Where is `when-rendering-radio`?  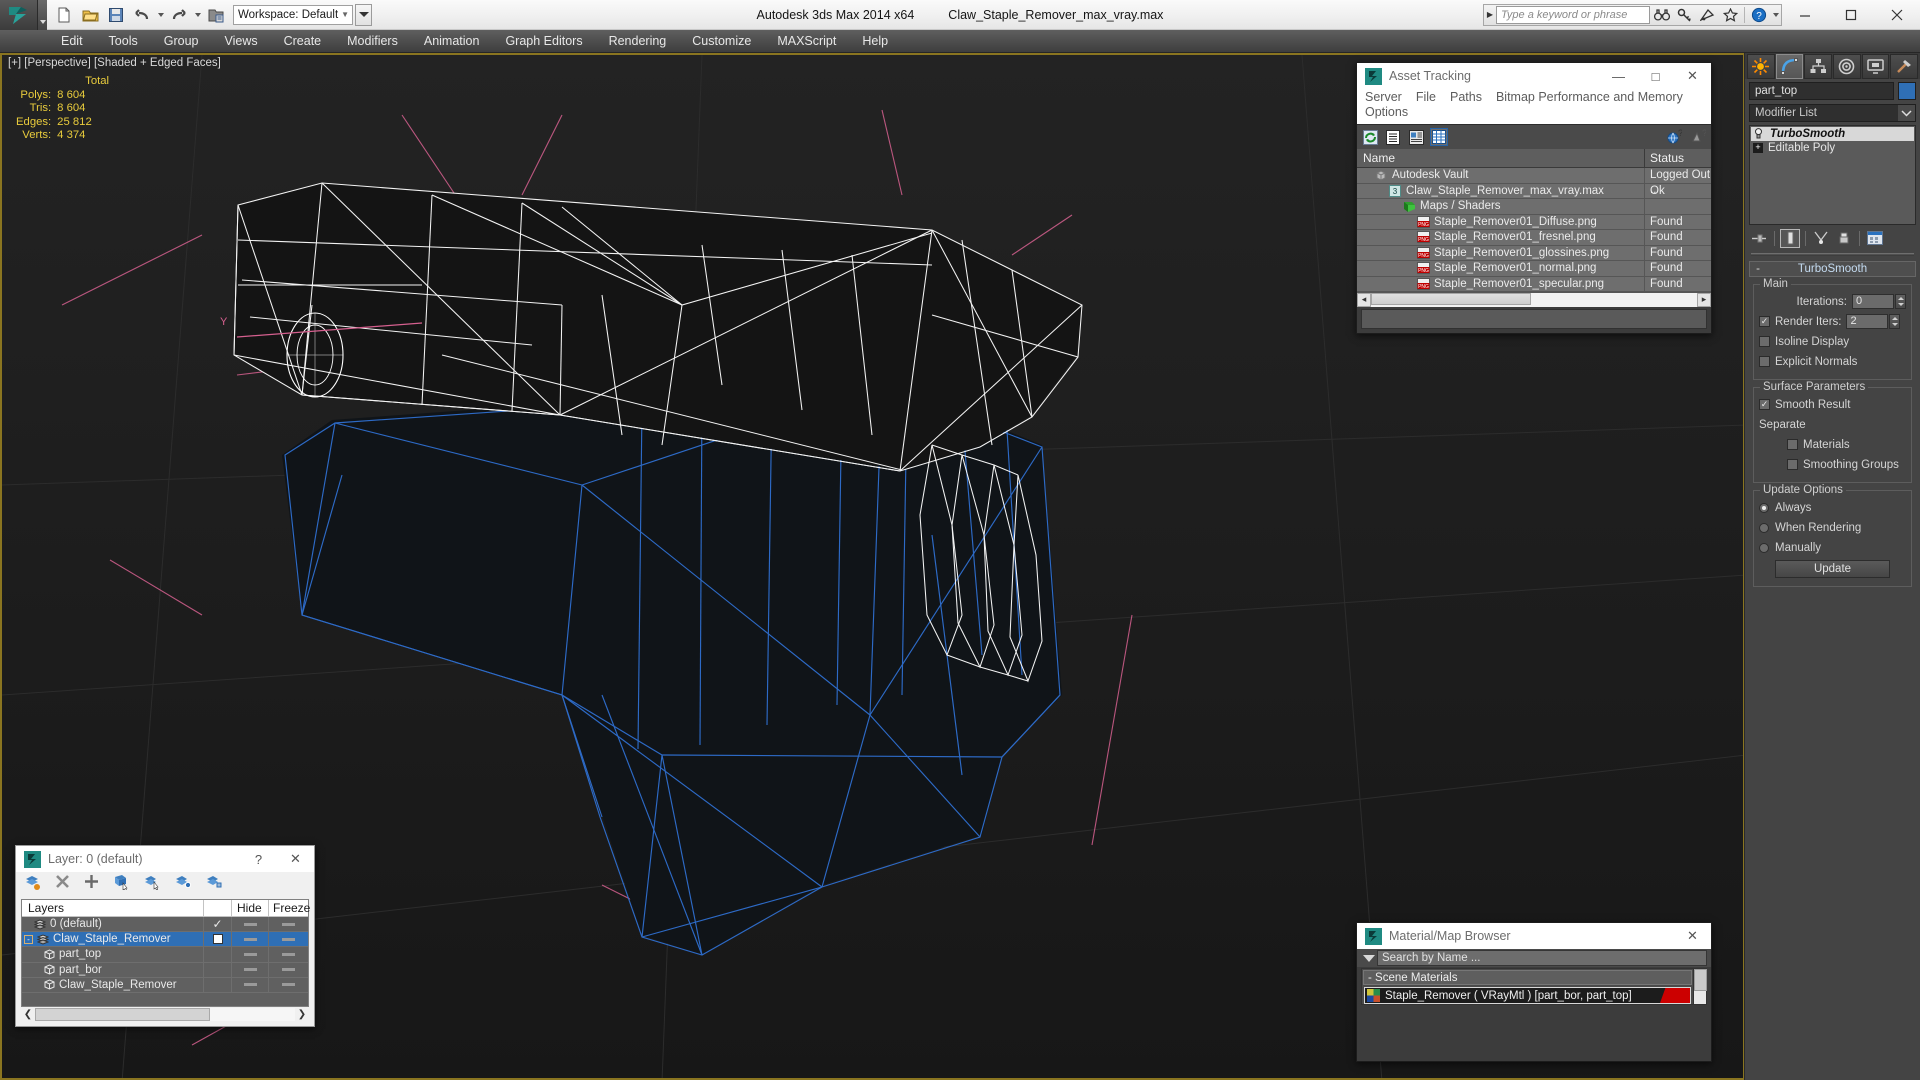
when-rendering-radio is located at coordinates (1764, 527).